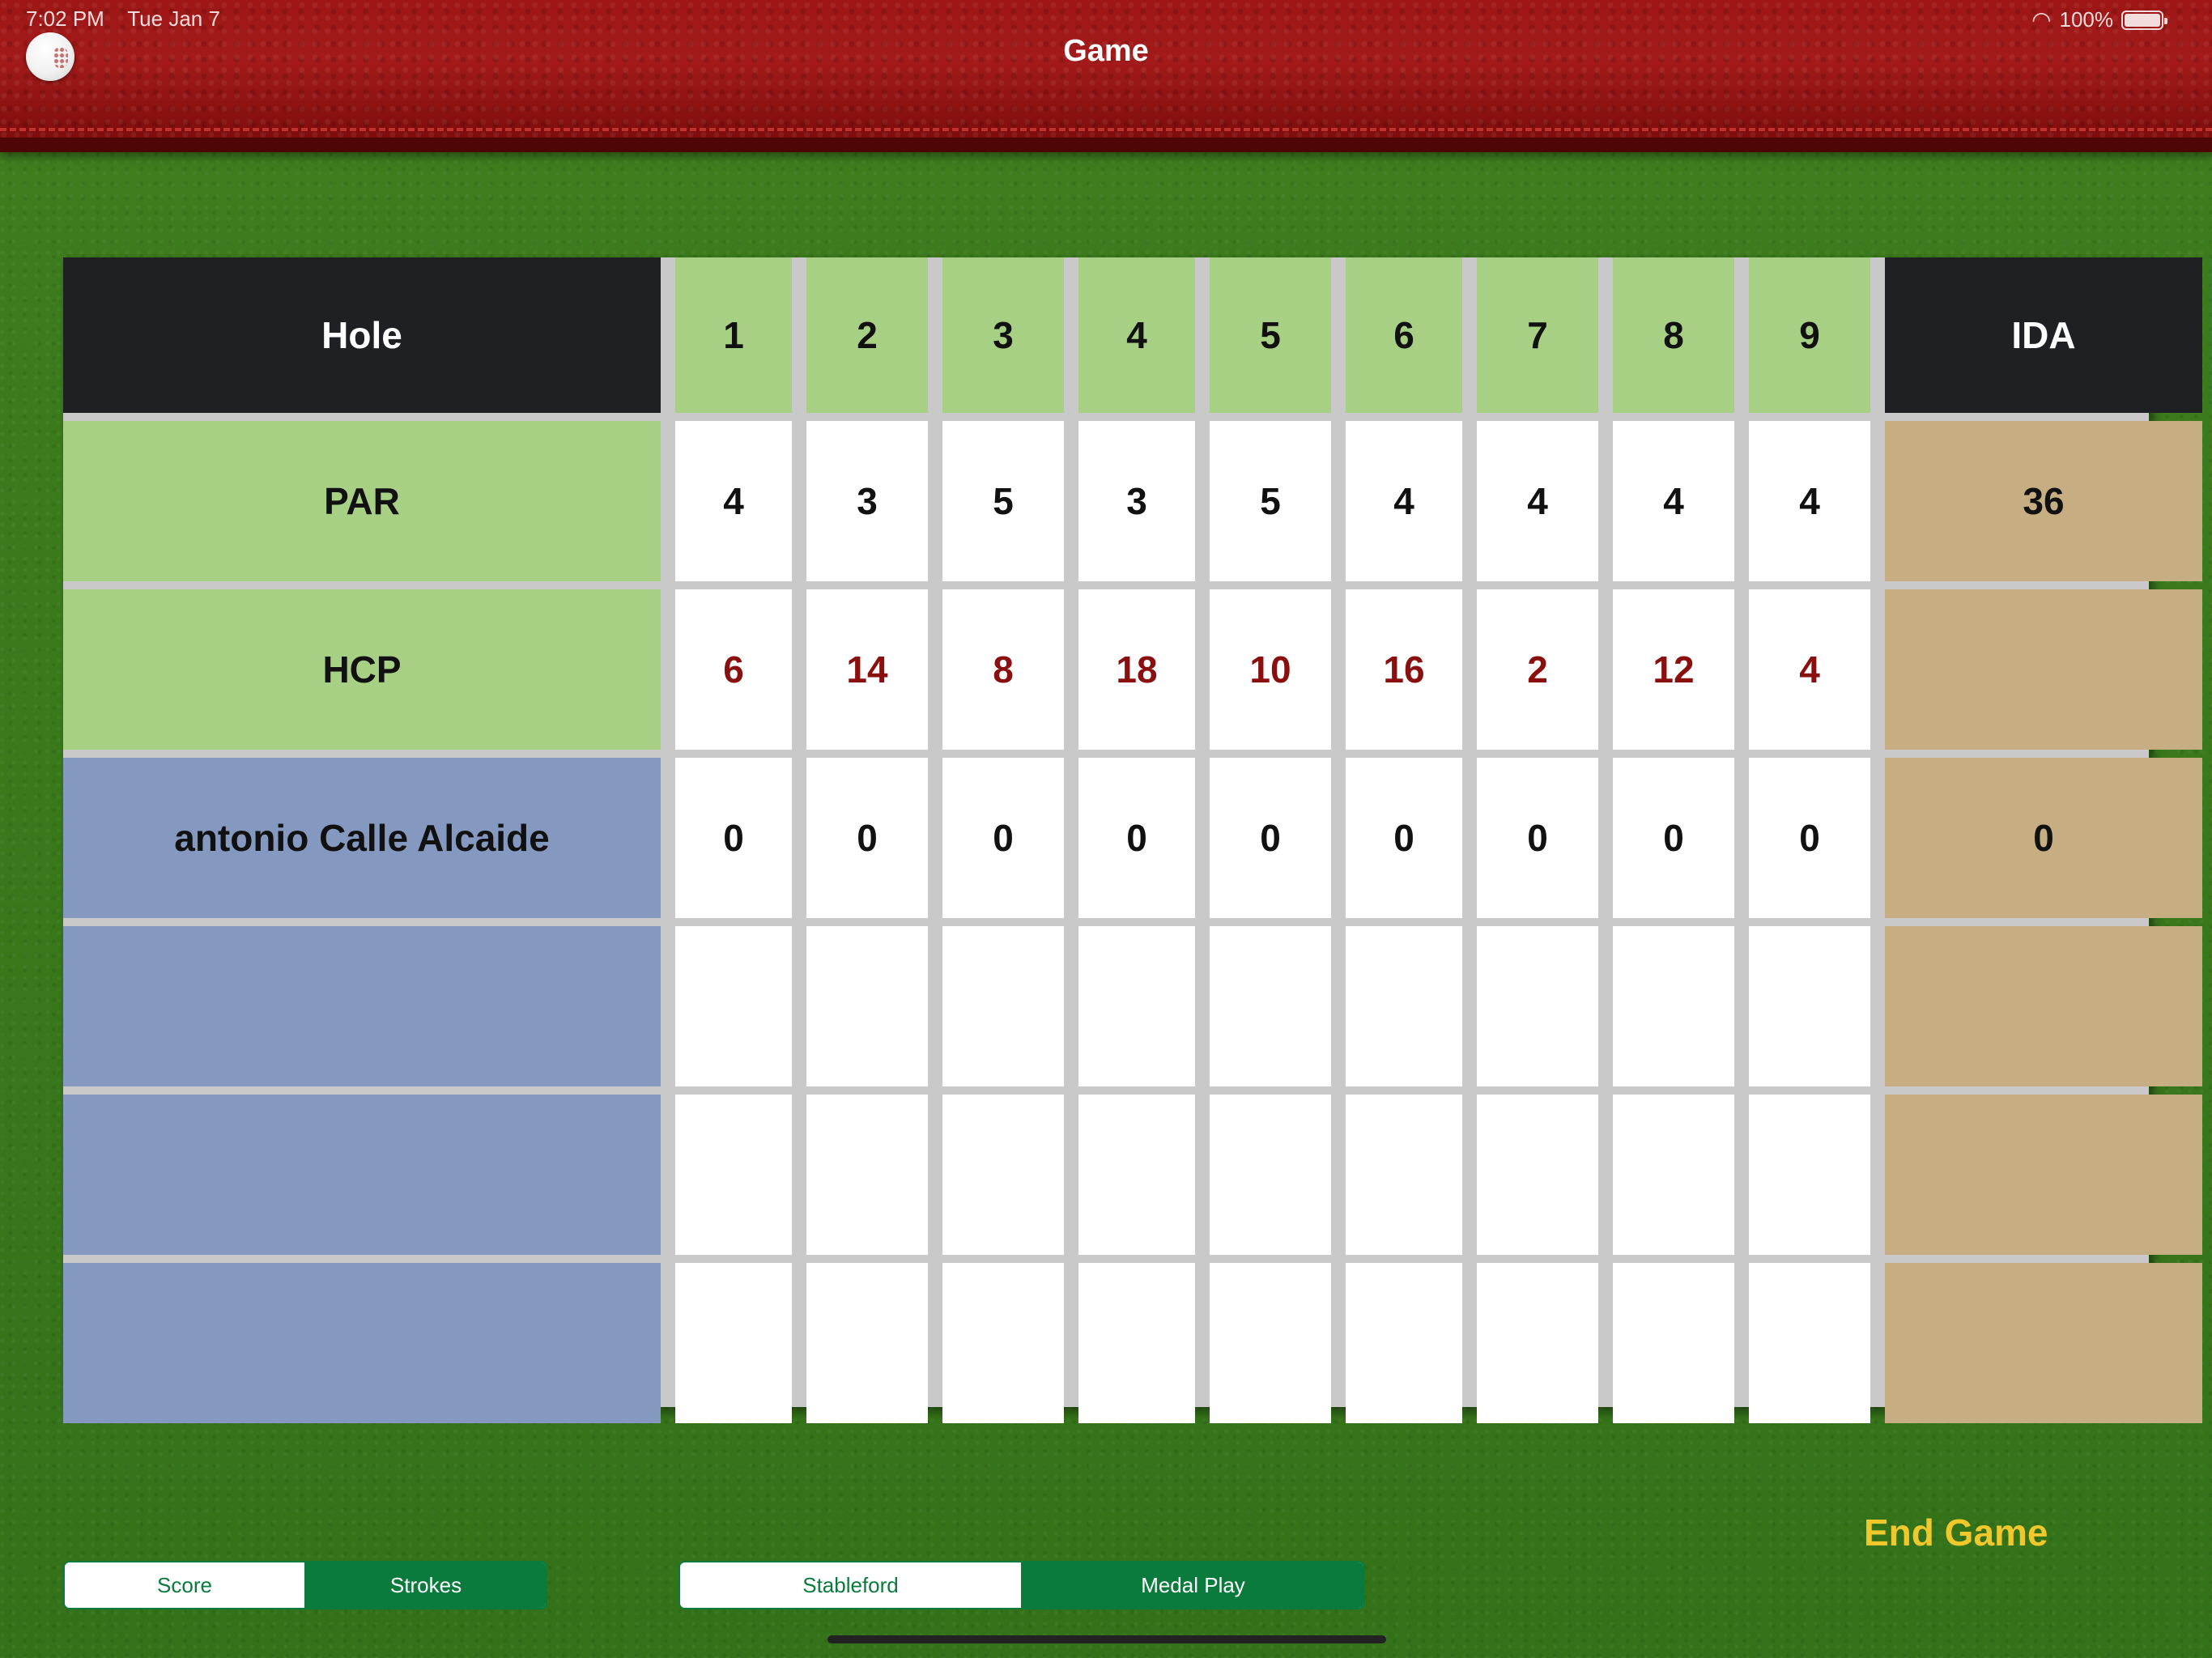  I want to click on hole-number: 1, so click(733, 335).